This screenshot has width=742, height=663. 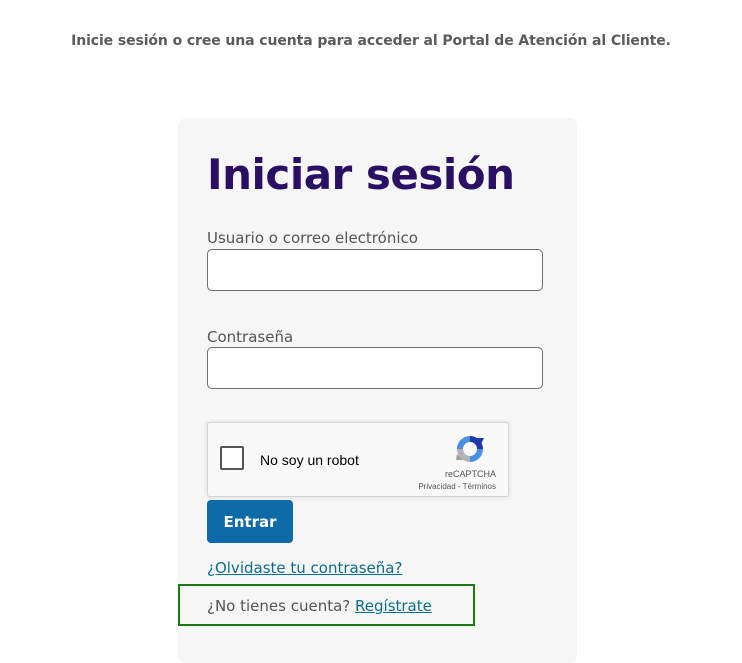 I want to click on username-label: Usuario o correo electrónico, so click(x=312, y=238).